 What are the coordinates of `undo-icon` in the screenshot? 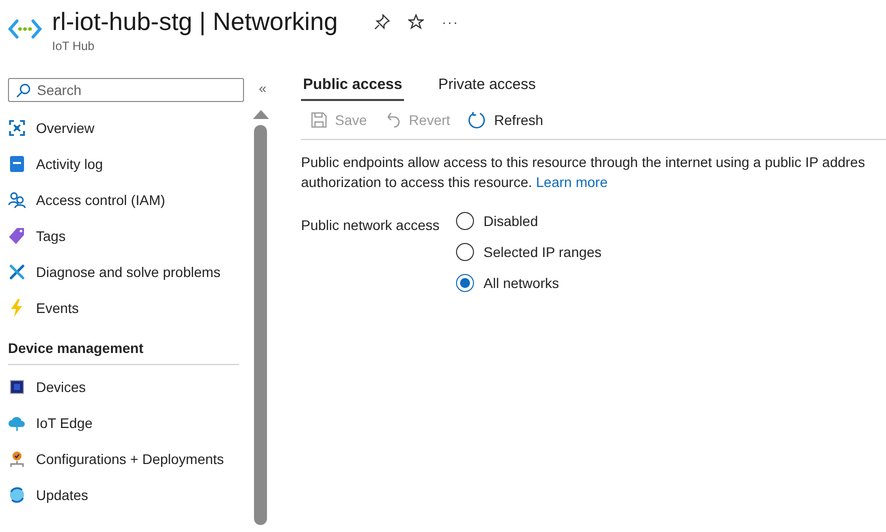 It's located at (392, 120).